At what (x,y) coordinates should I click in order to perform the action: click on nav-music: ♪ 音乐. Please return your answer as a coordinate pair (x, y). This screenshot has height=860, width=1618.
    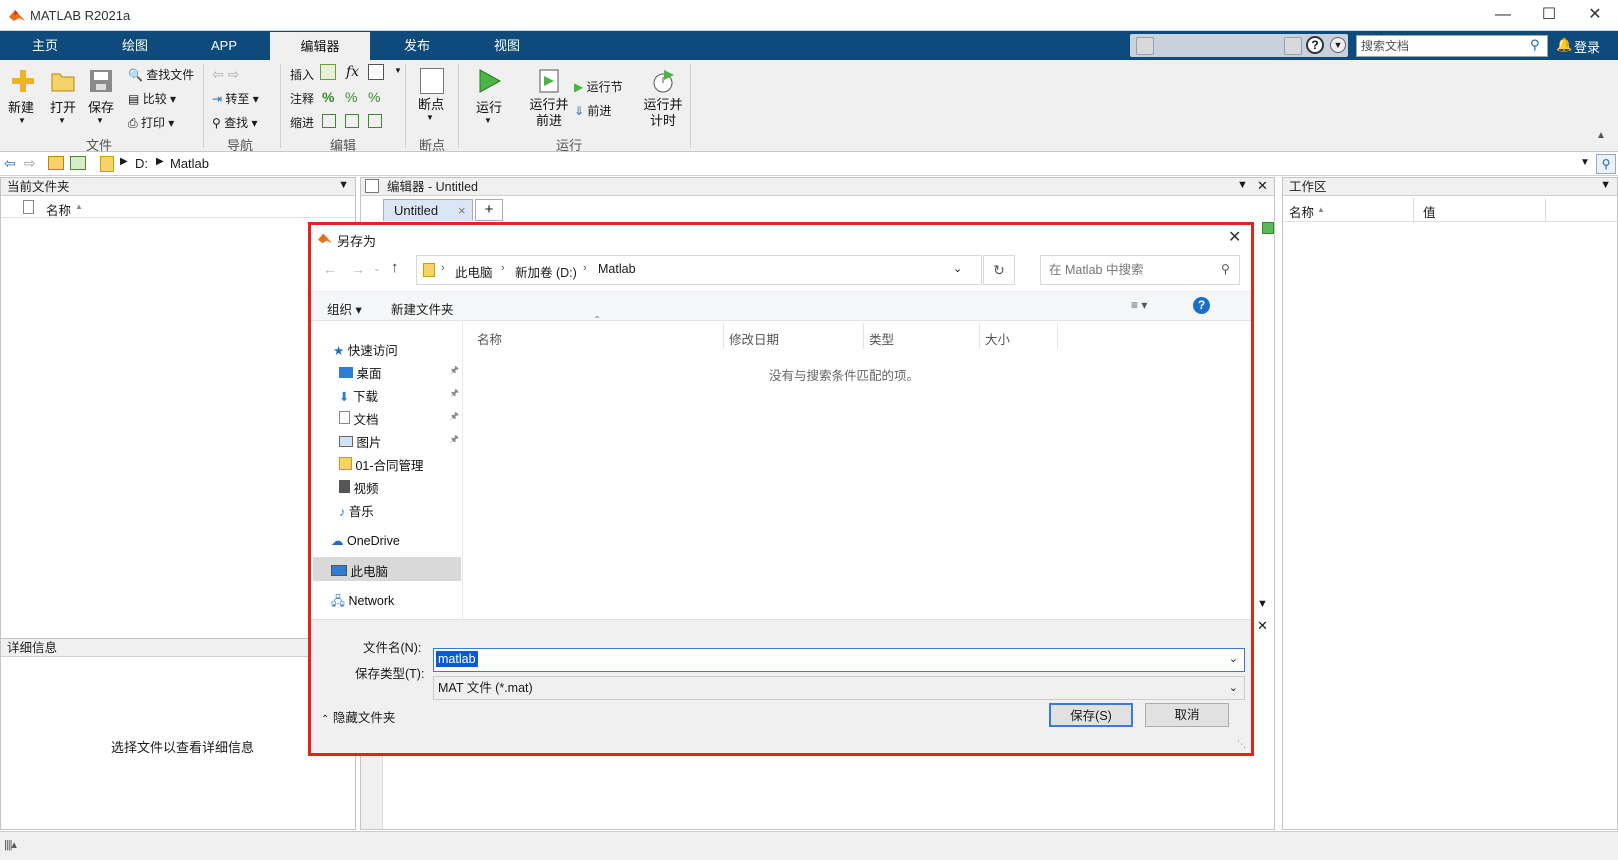
    Looking at the image, I should click on (356, 510).